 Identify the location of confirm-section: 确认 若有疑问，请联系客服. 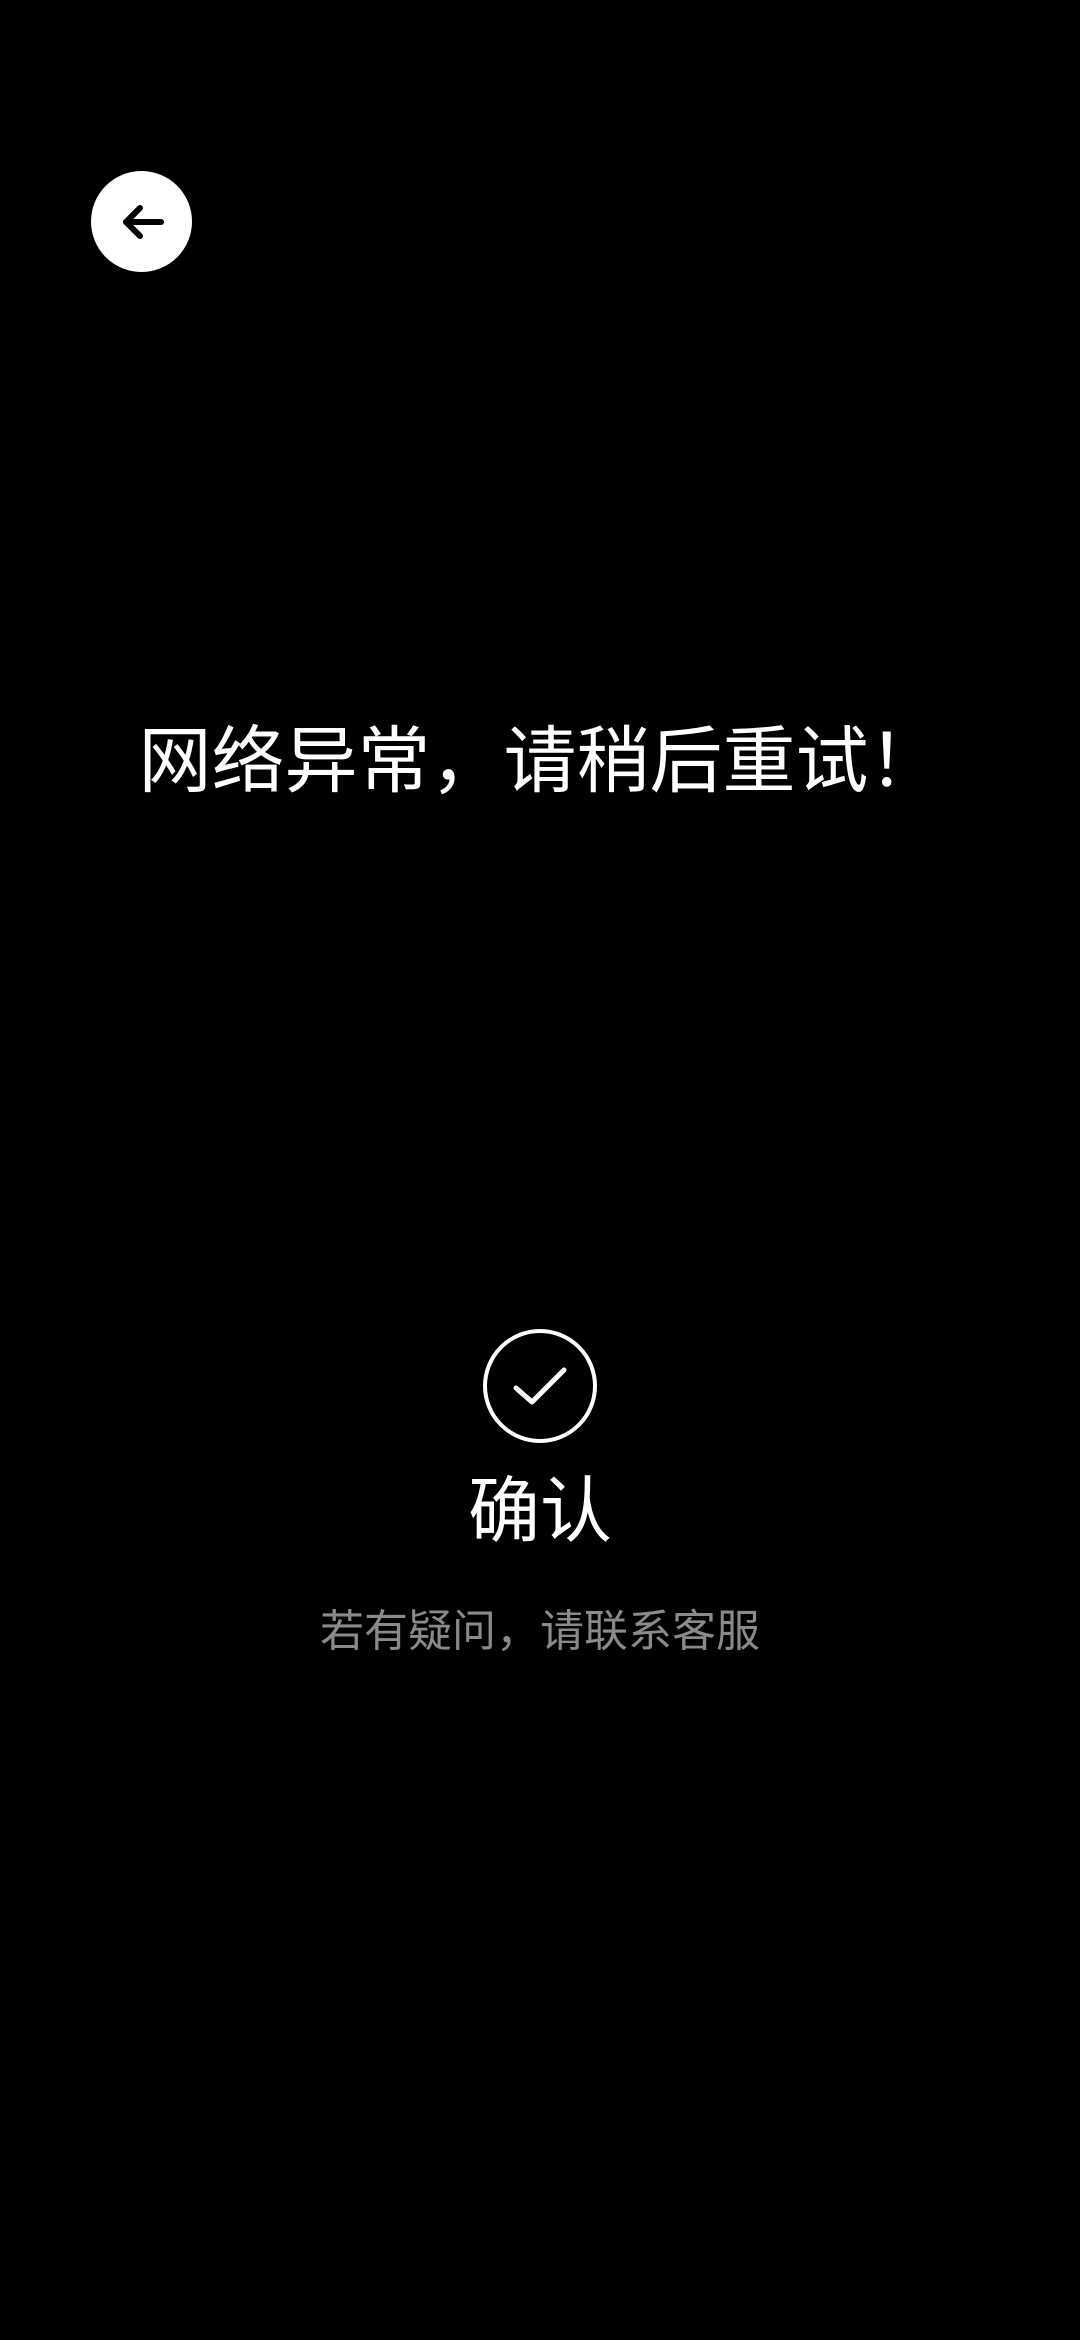
(540, 1493).